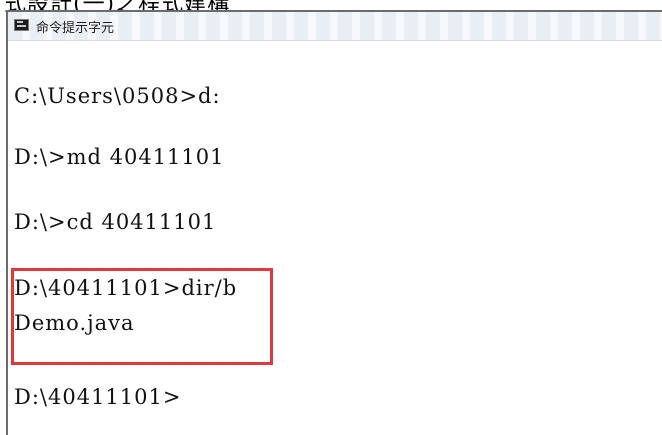  I want to click on console-line: D:\>md 40411101, so click(119, 157).